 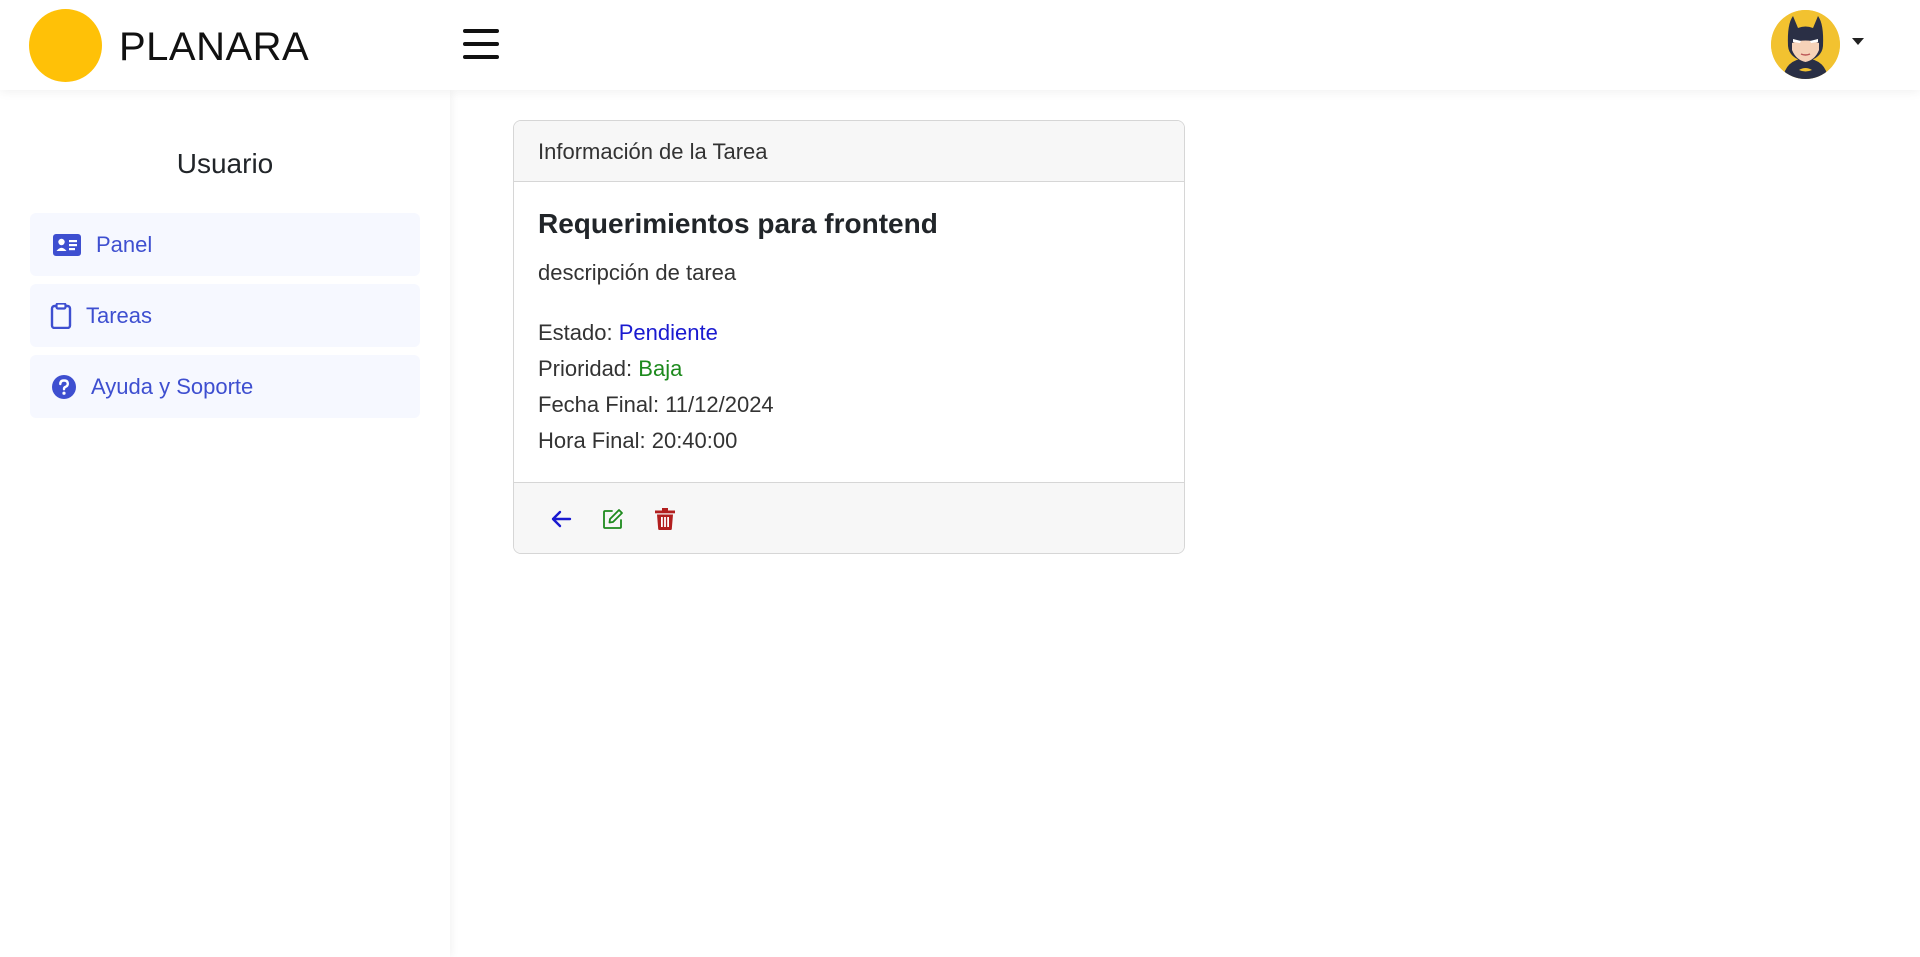 I want to click on end-time-row: Hora Final: 20:40:00, so click(x=637, y=441).